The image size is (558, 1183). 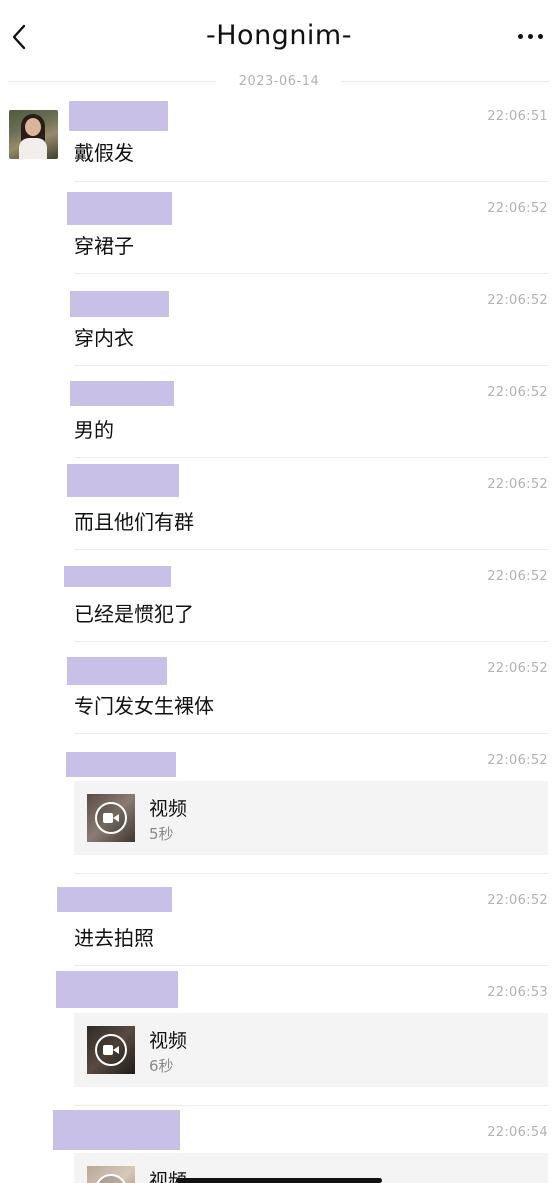 What do you see at coordinates (161, 834) in the screenshot?
I see `video-duration: 5秒` at bounding box center [161, 834].